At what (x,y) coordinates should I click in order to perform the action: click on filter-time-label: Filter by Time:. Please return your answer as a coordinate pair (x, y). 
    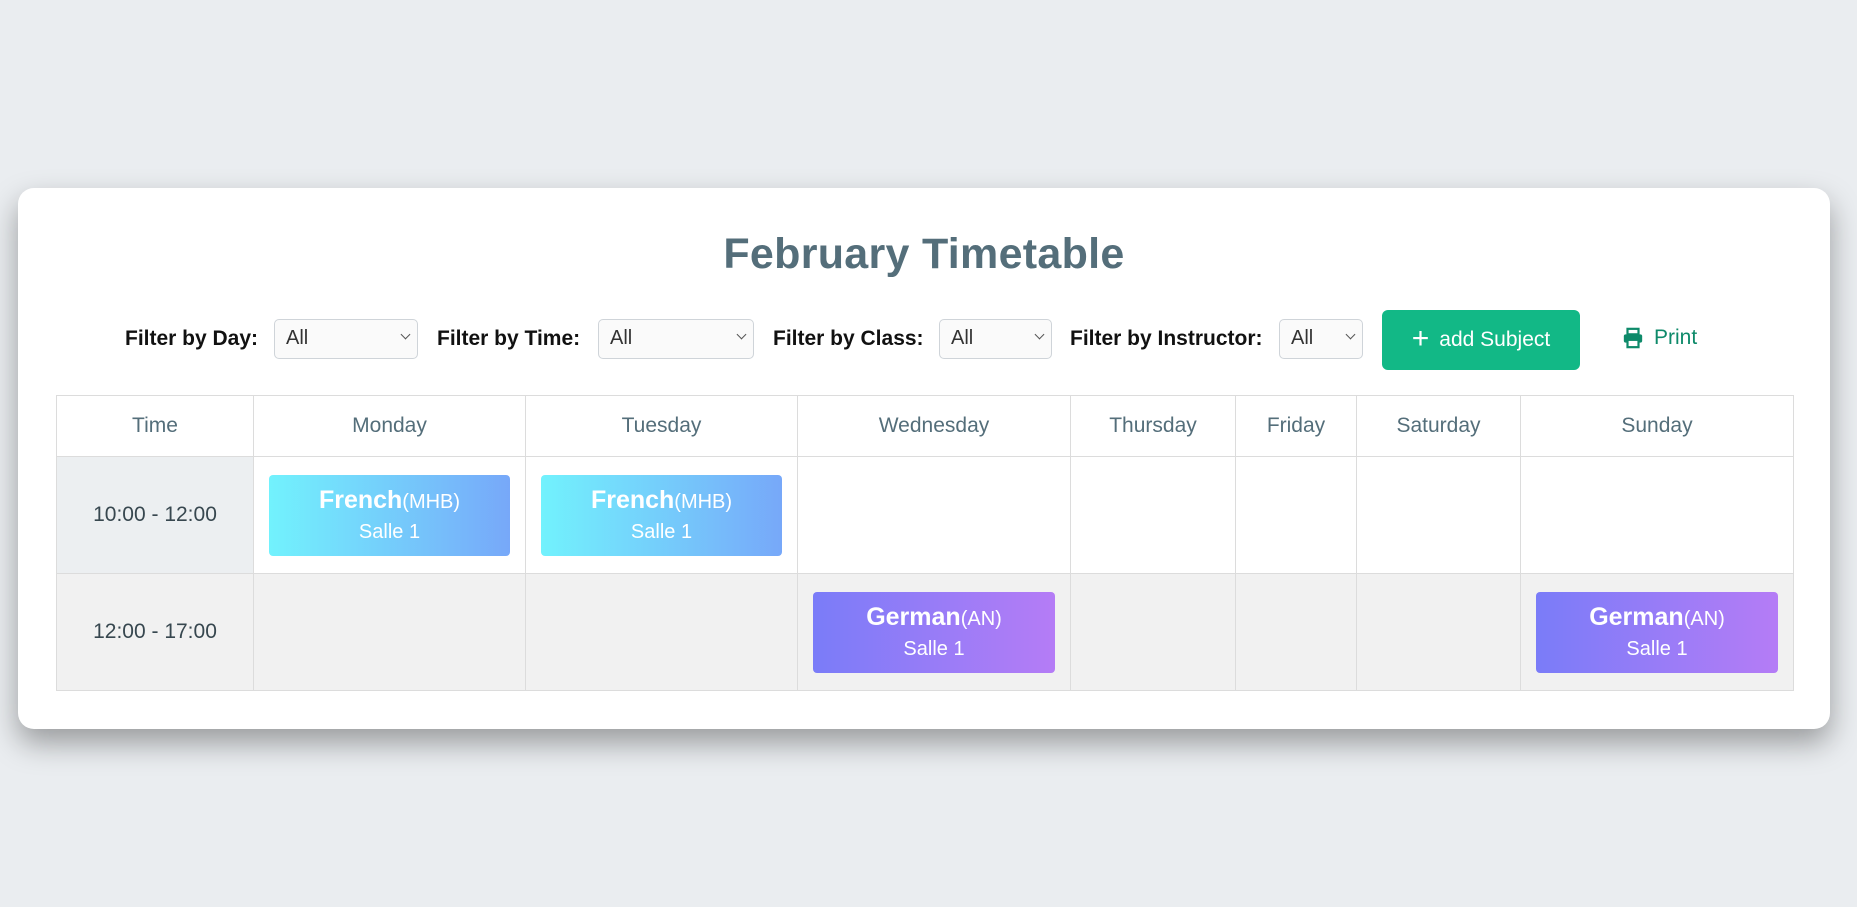
    Looking at the image, I should click on (509, 338).